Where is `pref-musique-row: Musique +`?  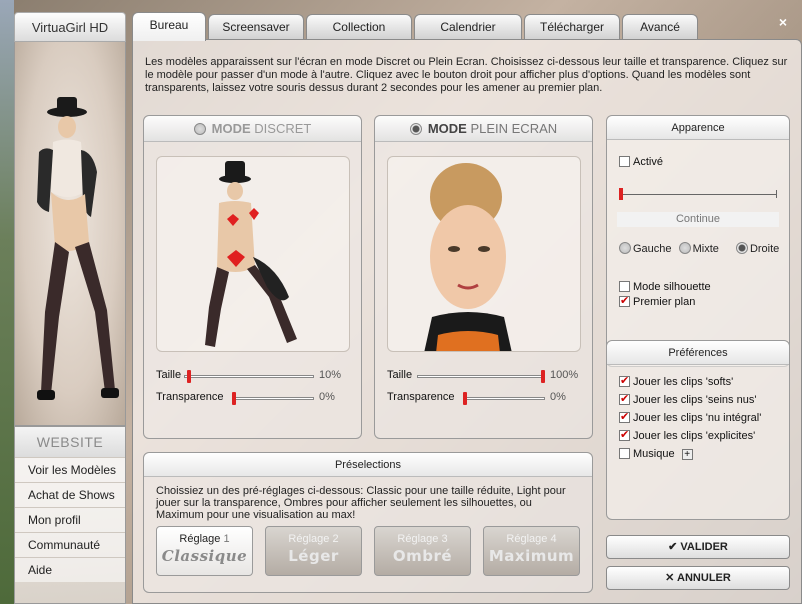
pref-musique-row: Musique + is located at coordinates (656, 454).